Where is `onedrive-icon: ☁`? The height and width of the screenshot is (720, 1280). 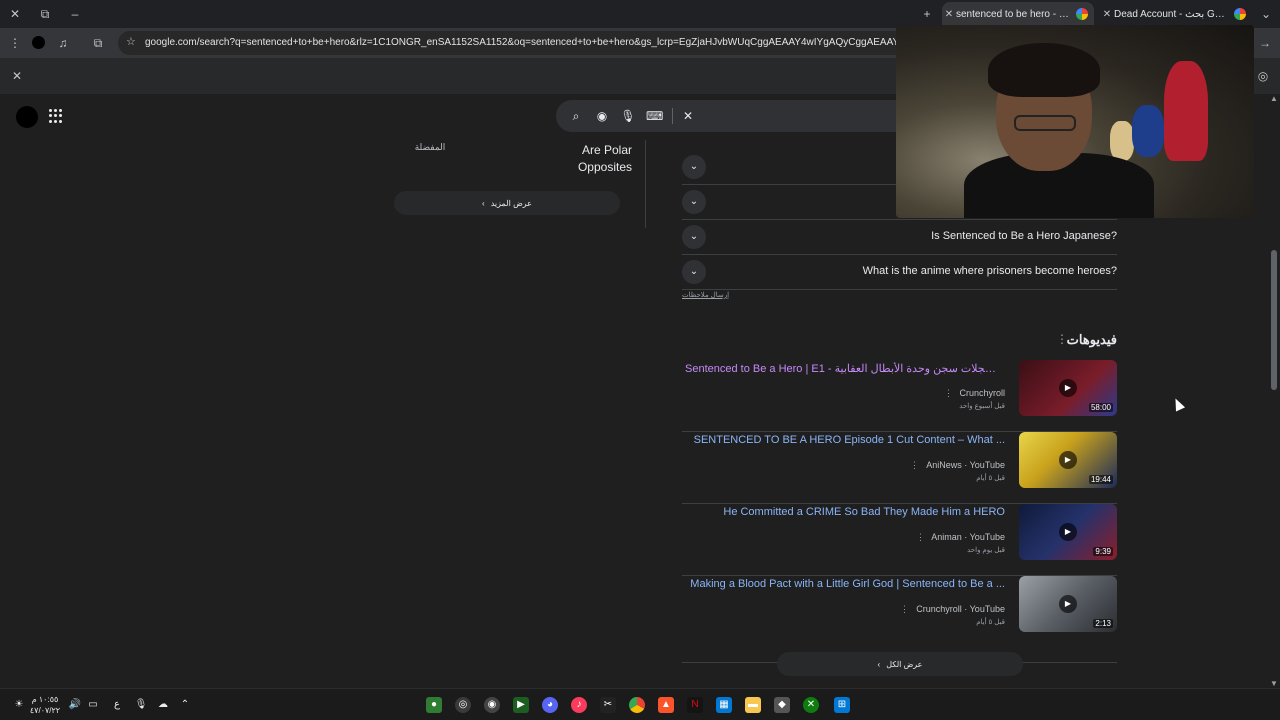
onedrive-icon: ☁ is located at coordinates (163, 705).